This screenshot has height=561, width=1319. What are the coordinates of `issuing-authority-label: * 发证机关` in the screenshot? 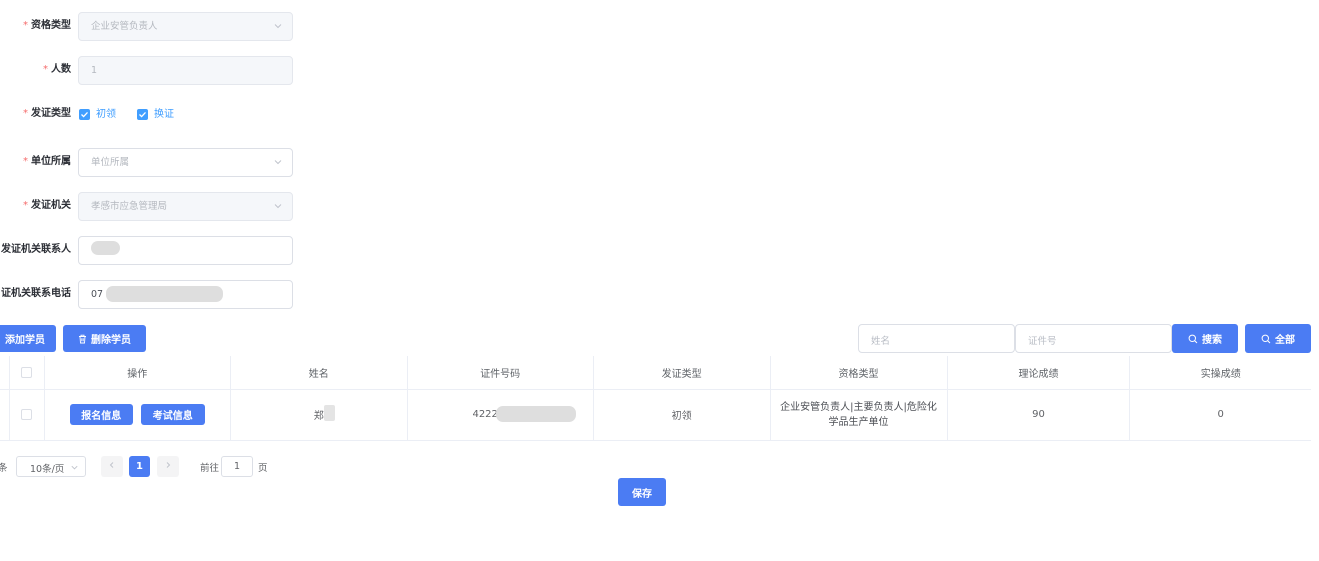 It's located at (47, 205).